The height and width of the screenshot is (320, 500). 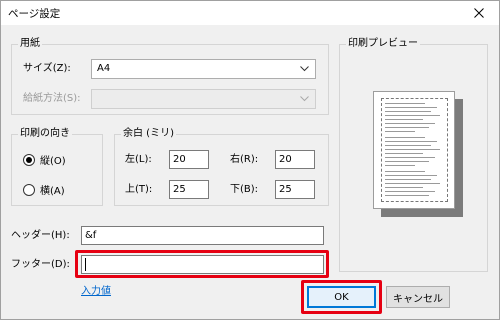 I want to click on footer-input, so click(x=202, y=264).